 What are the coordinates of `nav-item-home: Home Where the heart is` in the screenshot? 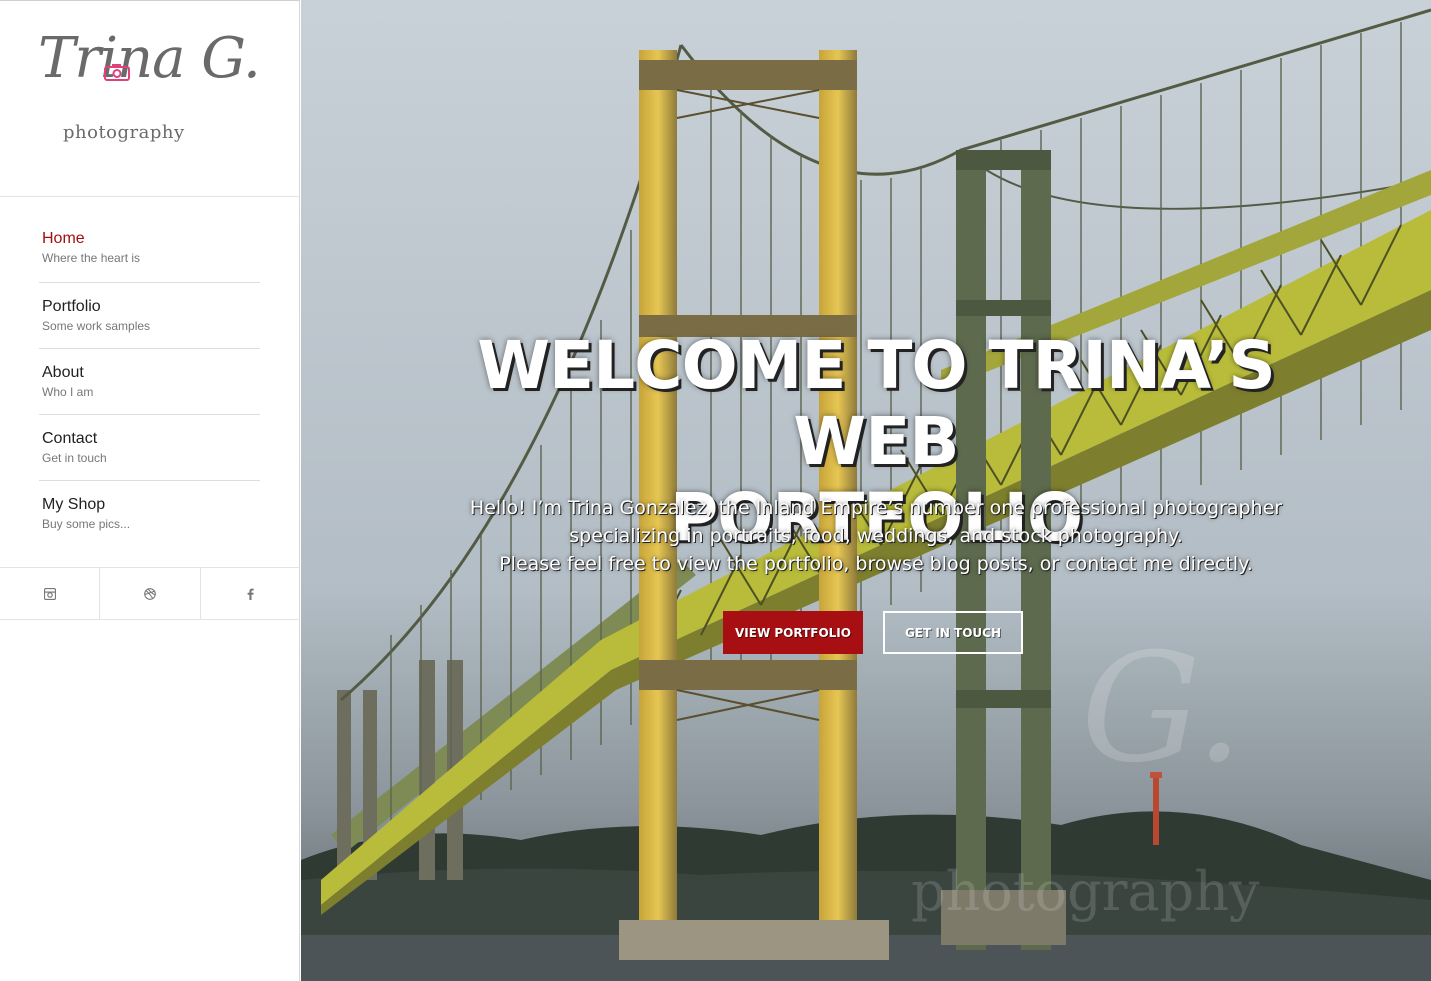 It's located at (149, 254).